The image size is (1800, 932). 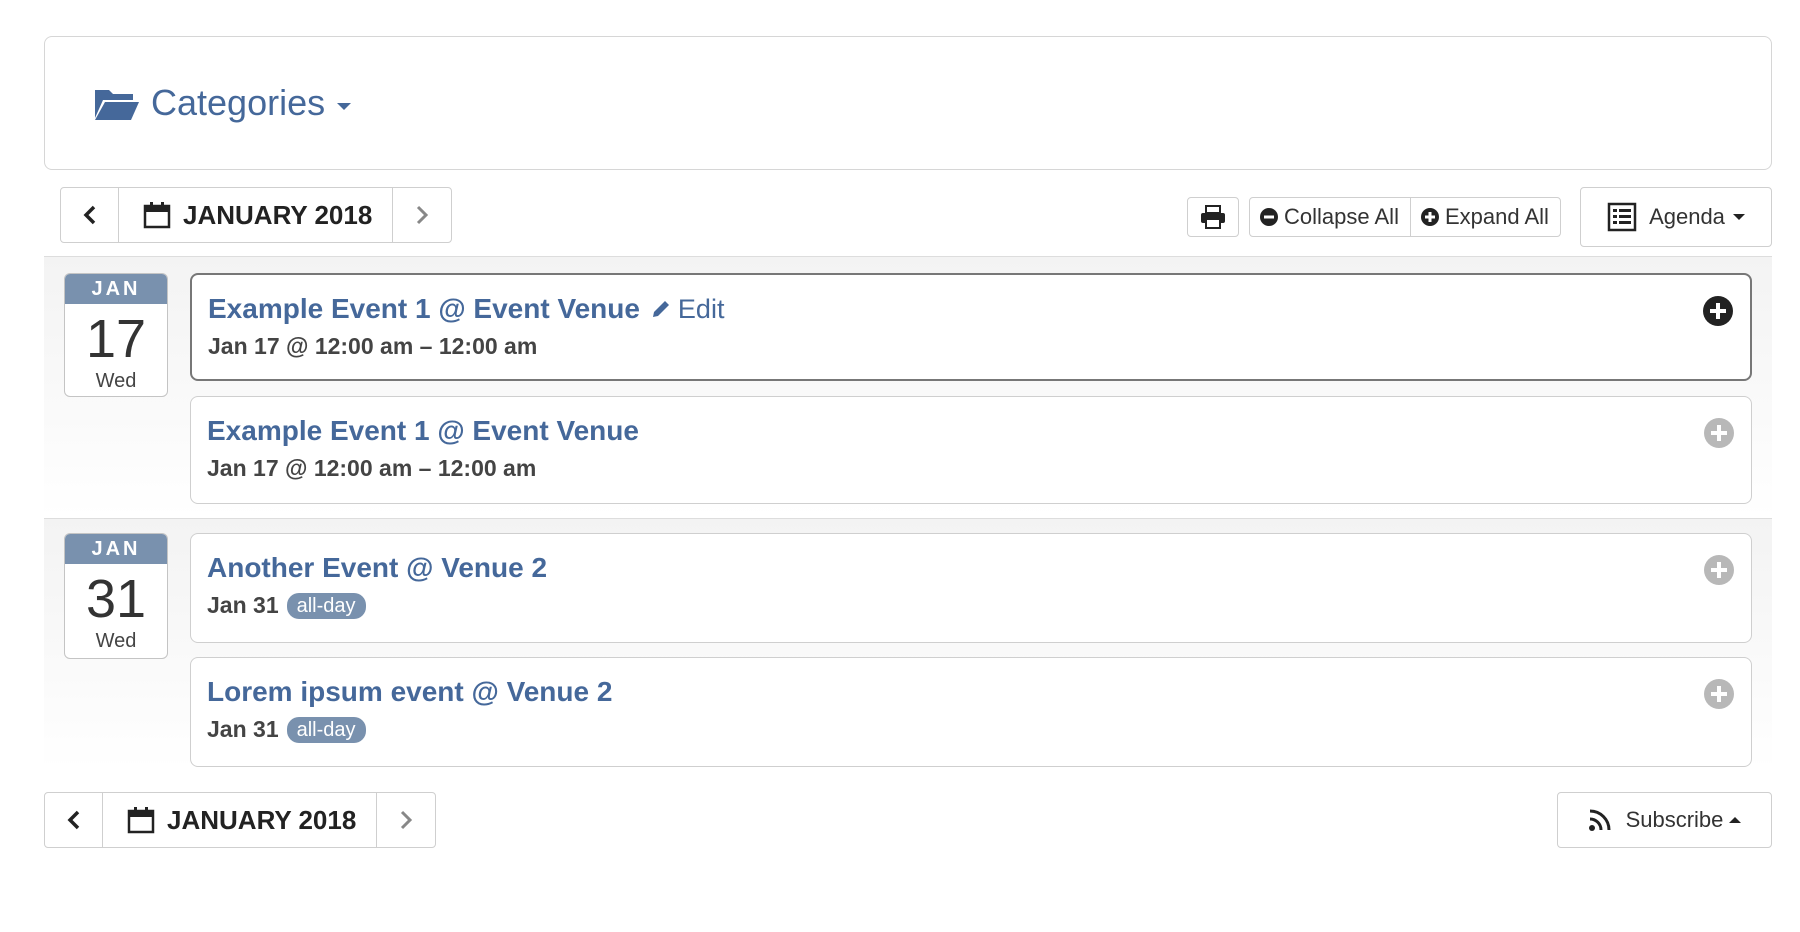 I want to click on plus-circle-icon, so click(x=1429, y=217).